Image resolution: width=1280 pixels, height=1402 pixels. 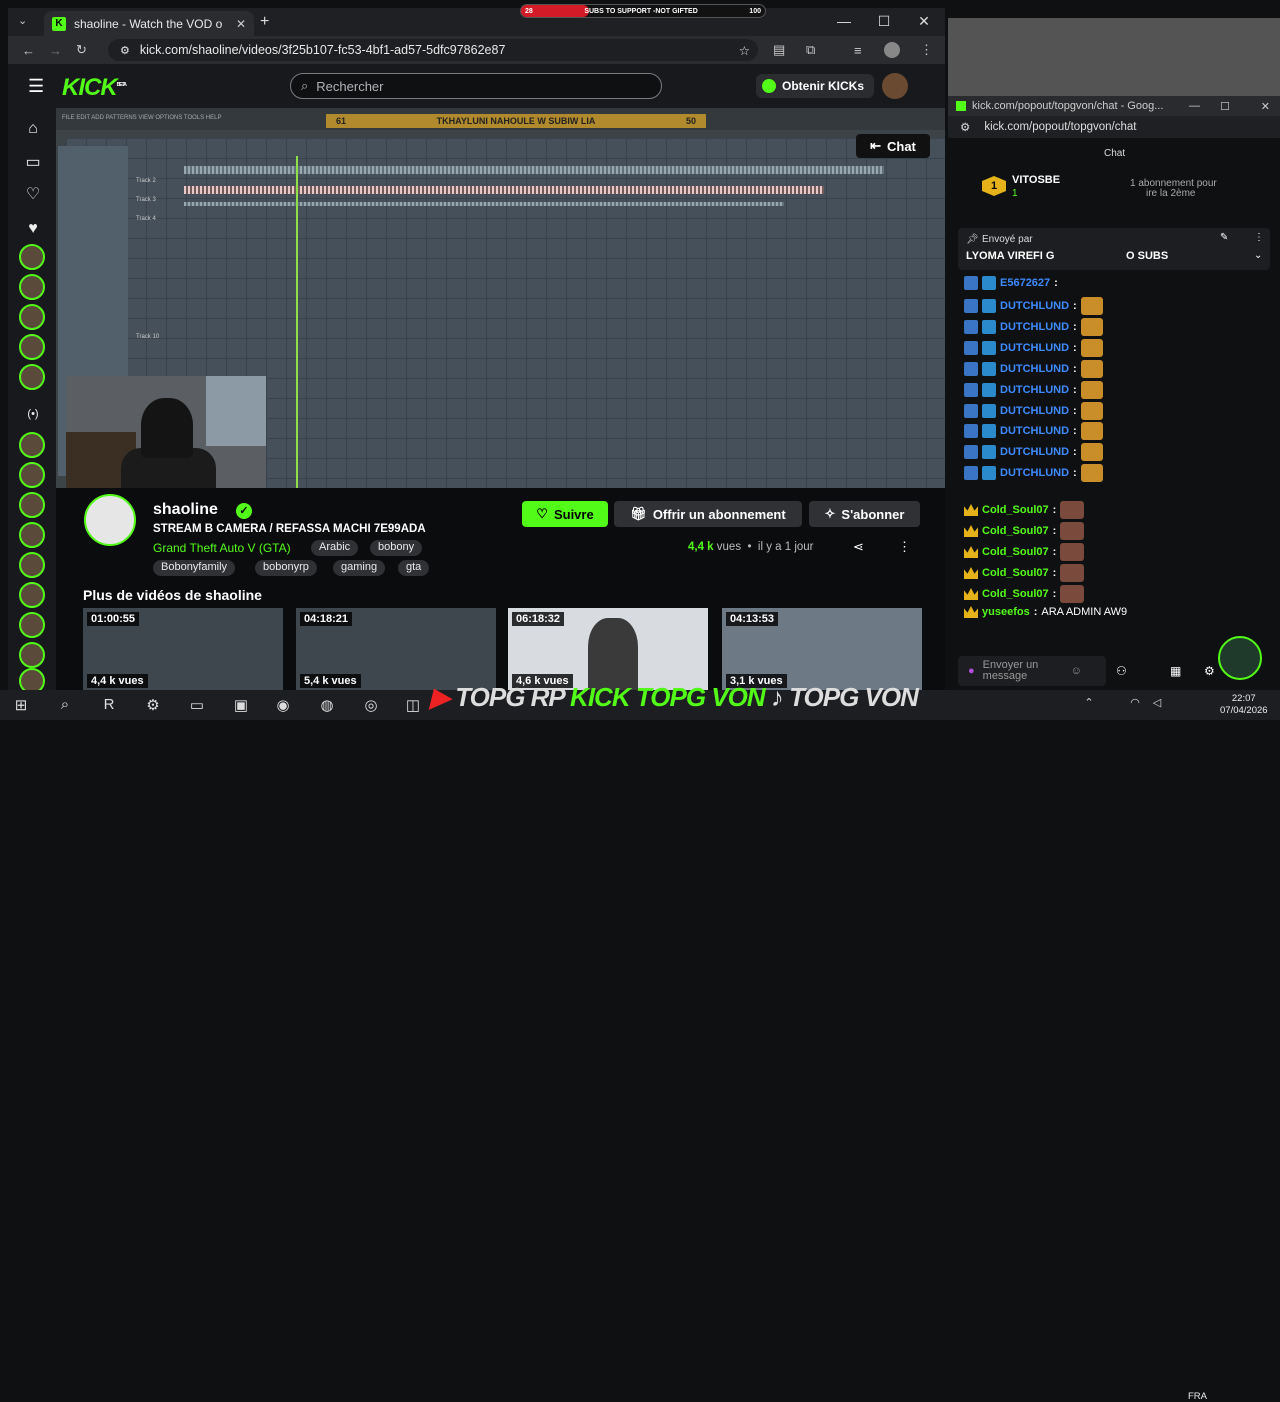 I want to click on user-avatar, so click(x=895, y=86).